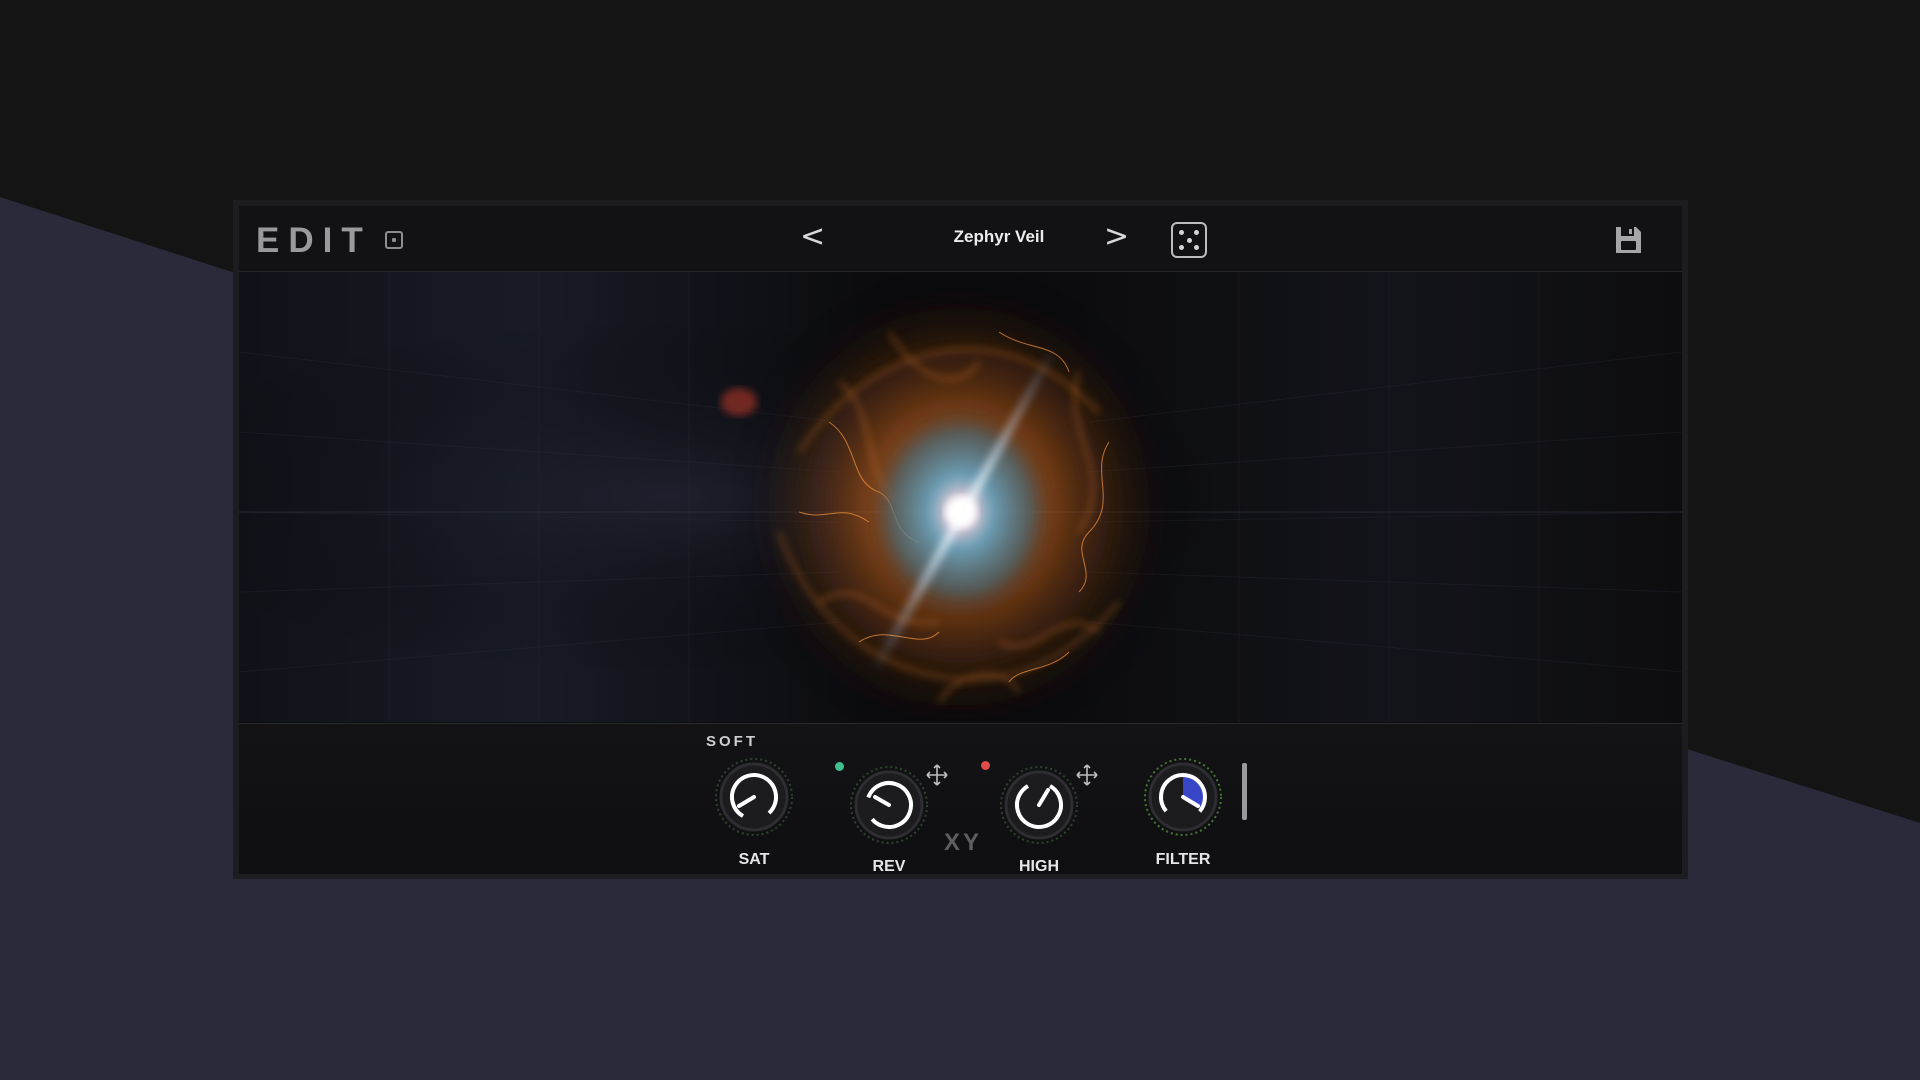  I want to click on output-fader, so click(1244, 791).